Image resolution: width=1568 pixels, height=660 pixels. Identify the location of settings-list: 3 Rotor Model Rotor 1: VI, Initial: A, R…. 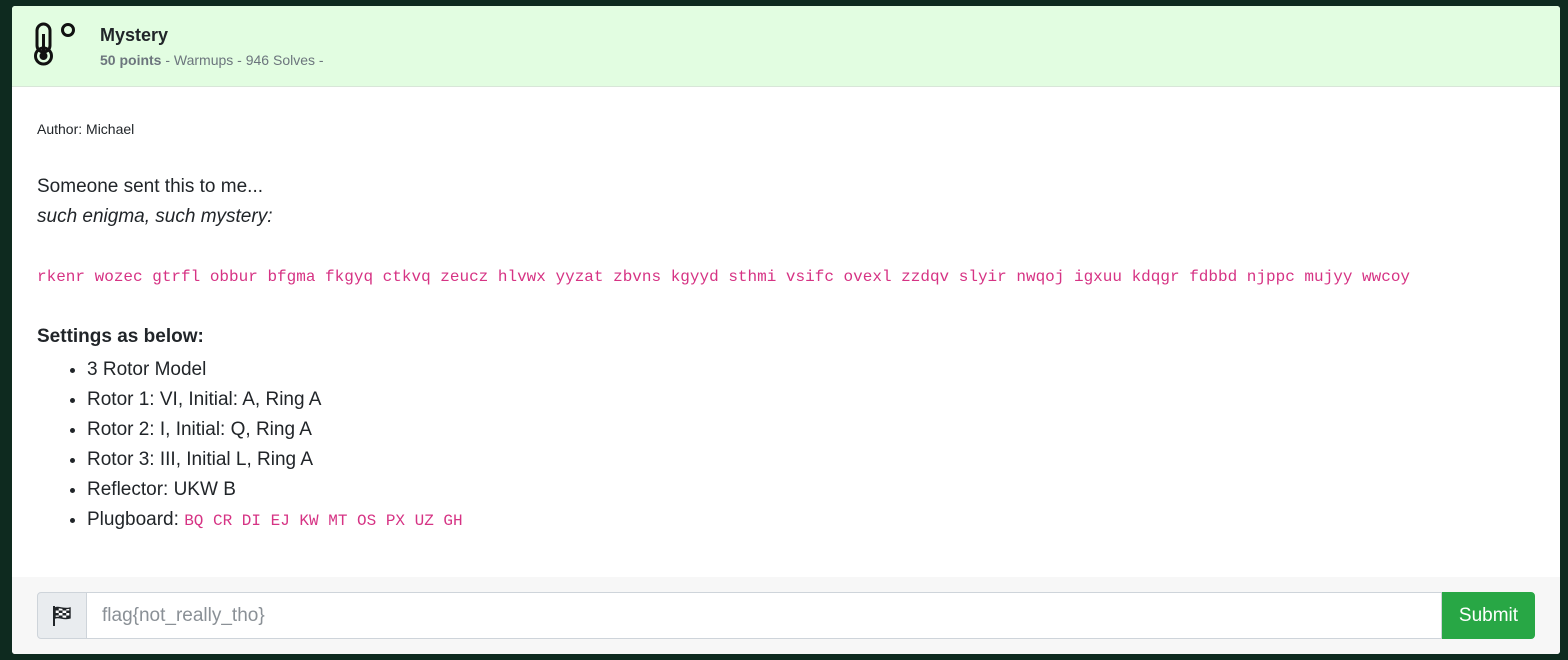
(250, 445).